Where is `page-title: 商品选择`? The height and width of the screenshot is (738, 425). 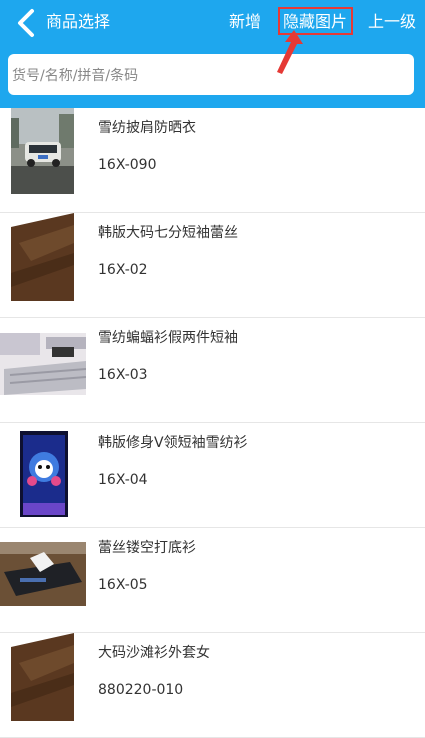 page-title: 商品选择 is located at coordinates (78, 21).